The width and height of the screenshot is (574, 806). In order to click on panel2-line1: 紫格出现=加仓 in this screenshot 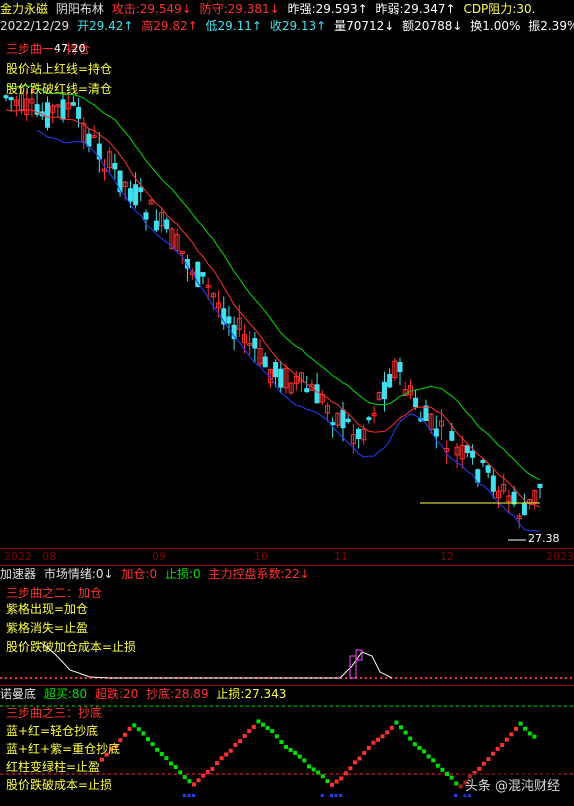, I will do `click(47, 609)`.